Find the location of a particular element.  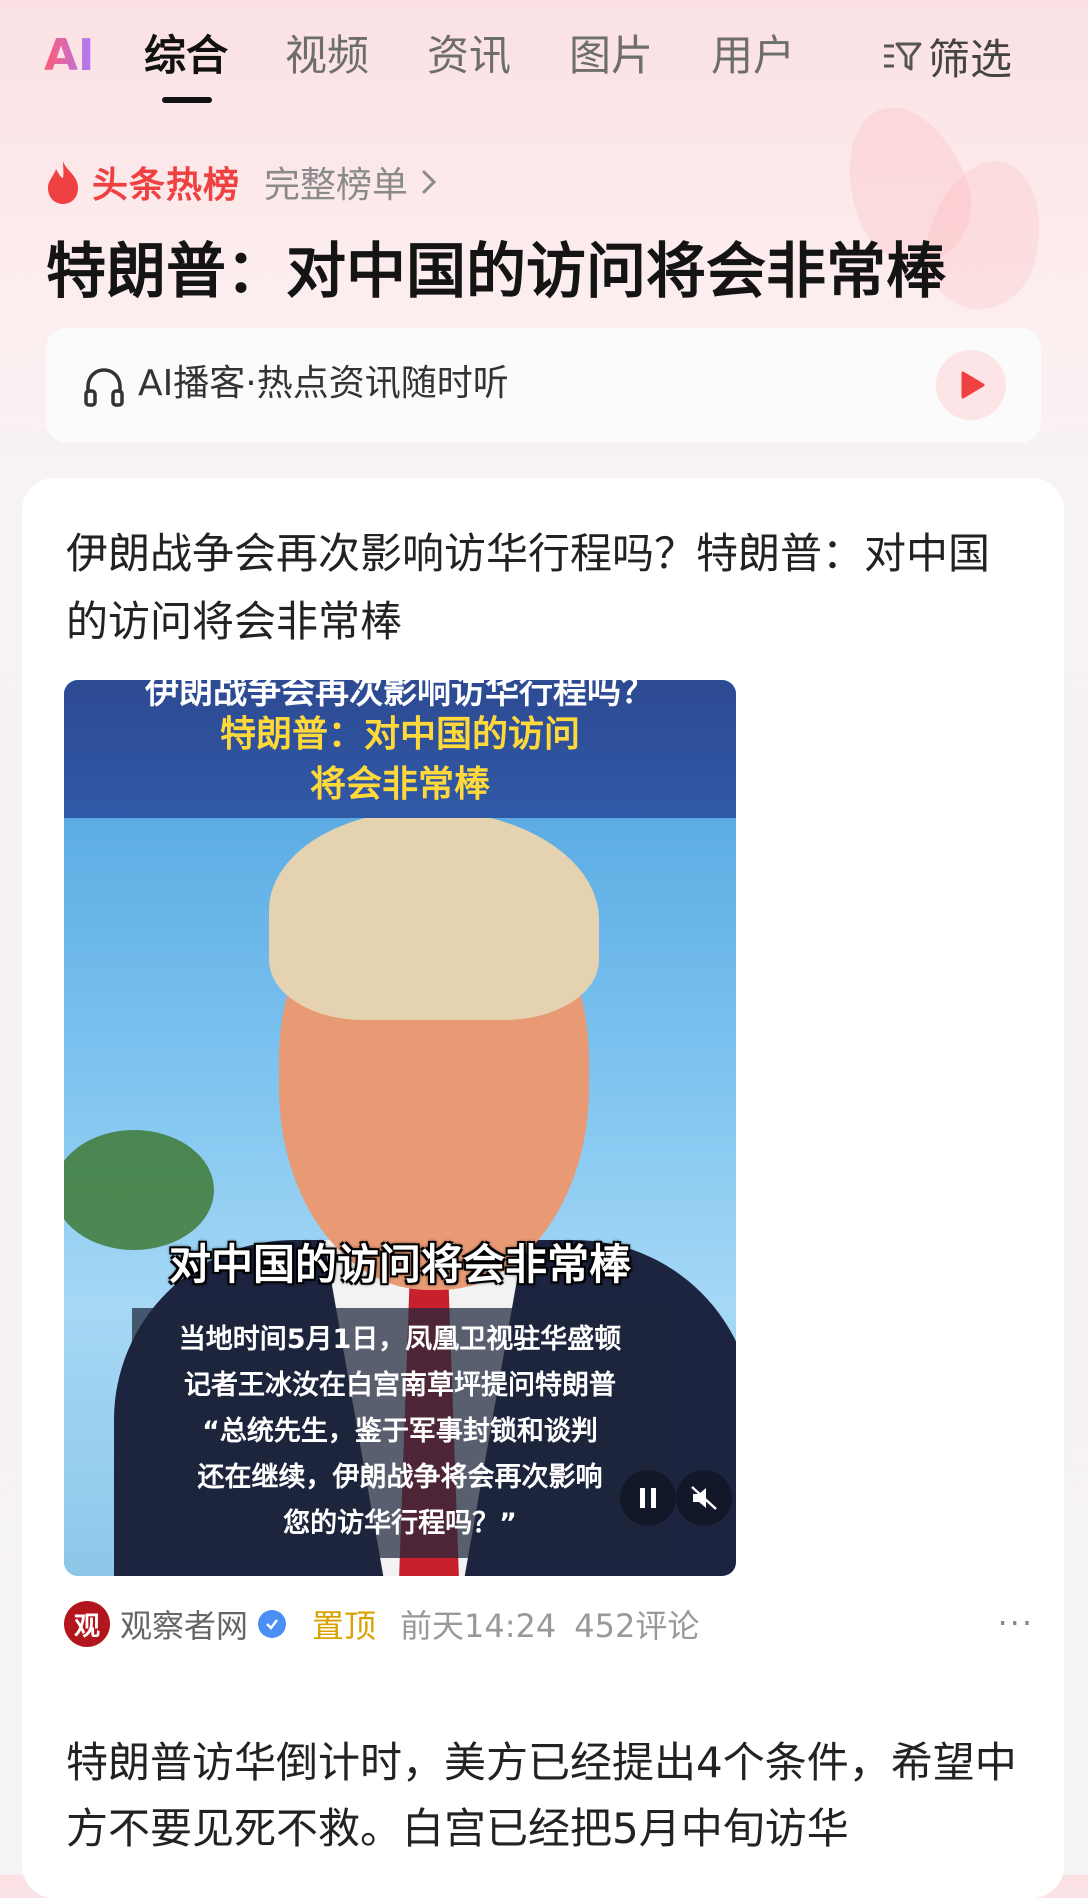

play-icon is located at coordinates (973, 385).